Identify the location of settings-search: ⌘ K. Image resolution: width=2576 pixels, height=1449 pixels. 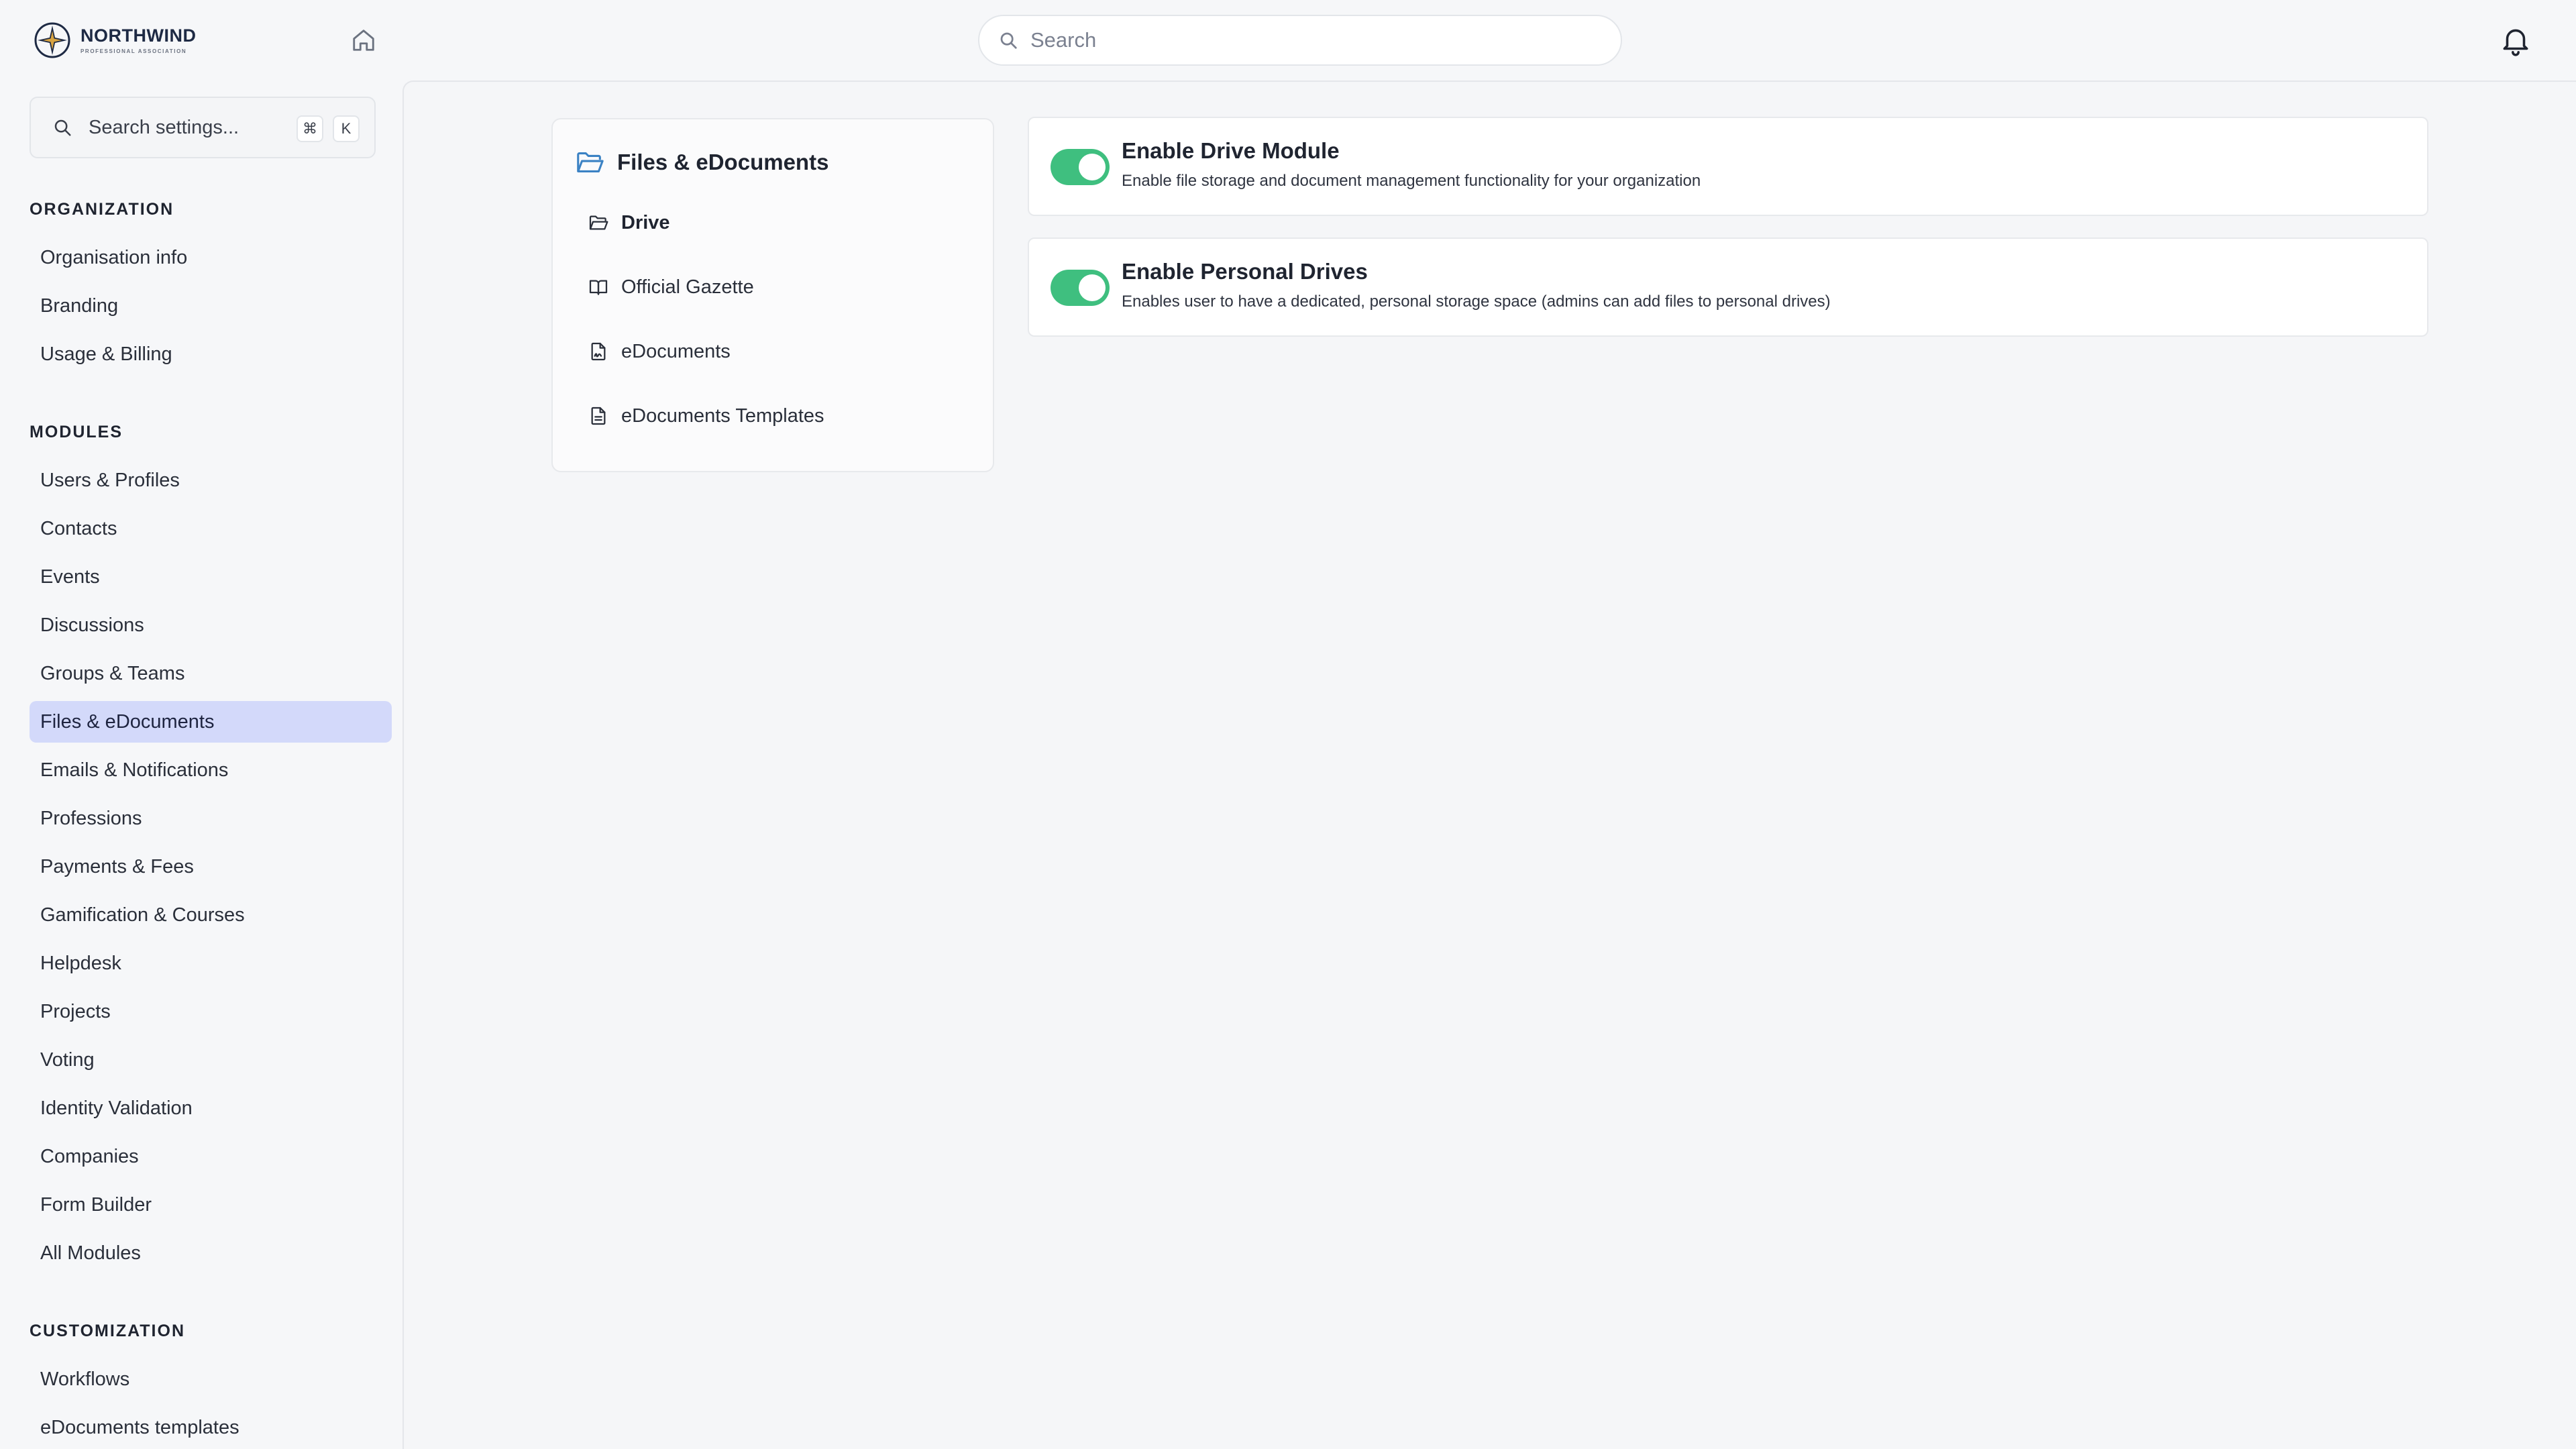
(203, 127).